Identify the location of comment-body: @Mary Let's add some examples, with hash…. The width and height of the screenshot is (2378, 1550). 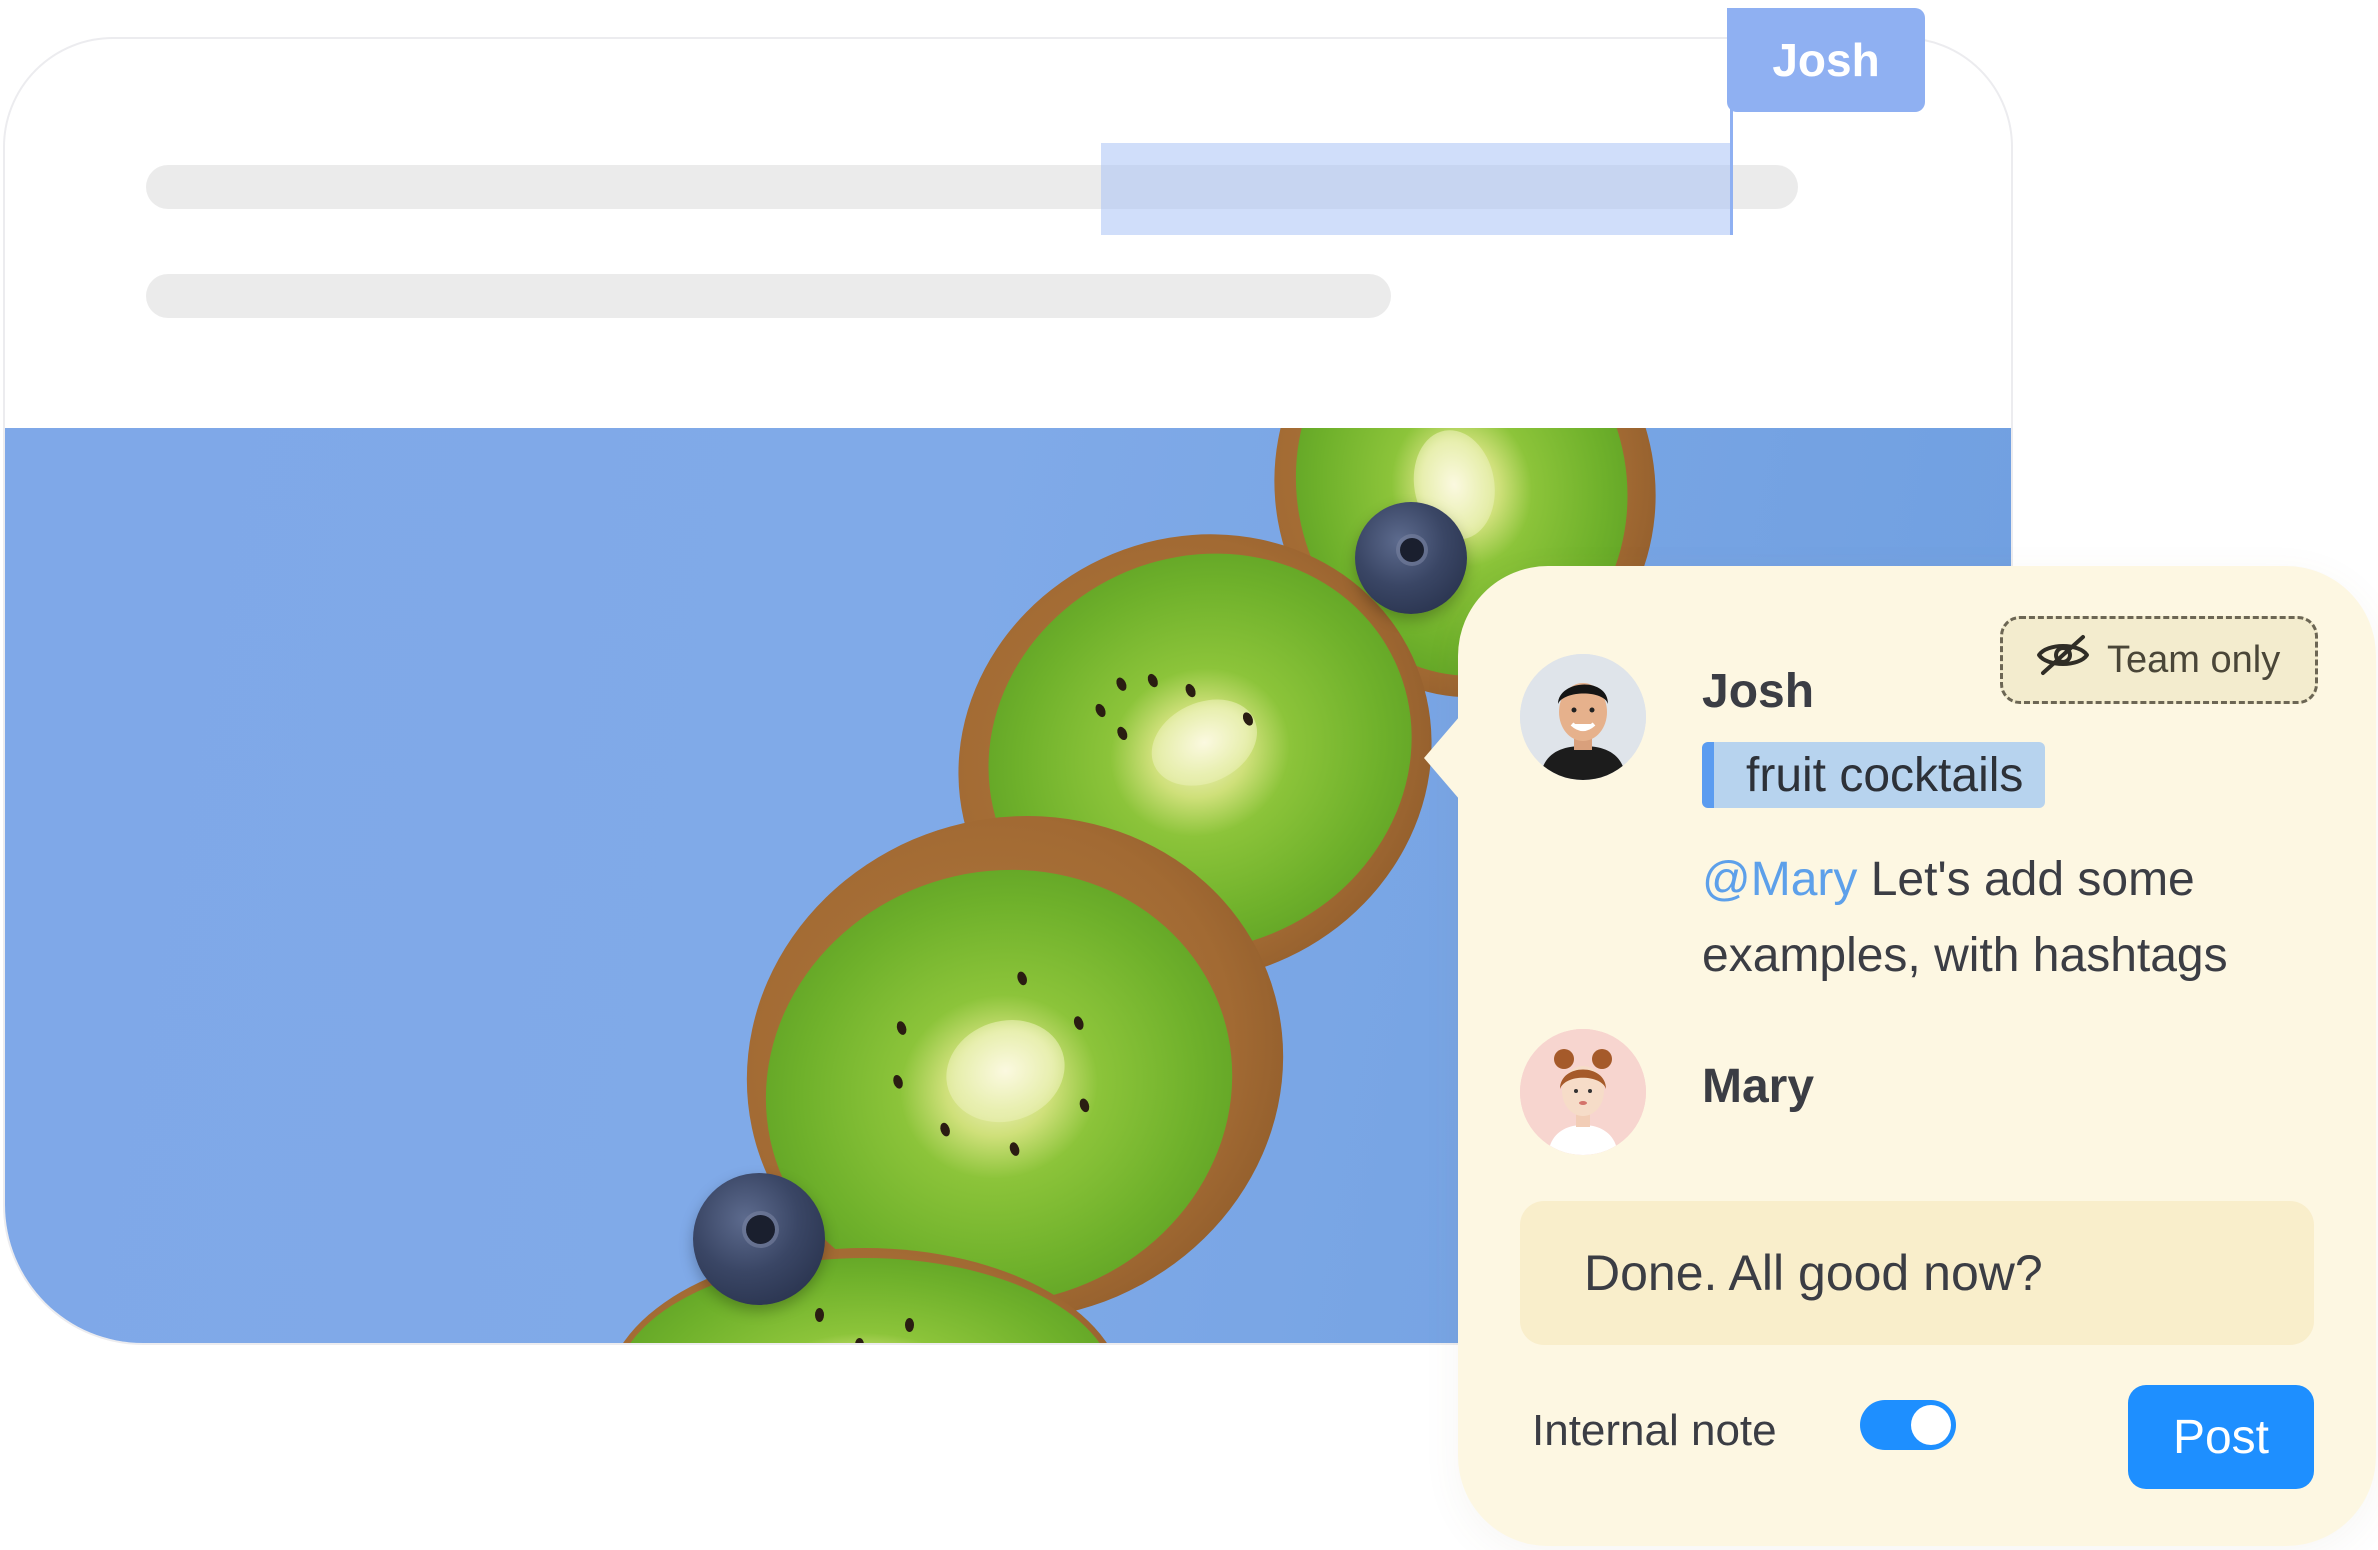
(2022, 918).